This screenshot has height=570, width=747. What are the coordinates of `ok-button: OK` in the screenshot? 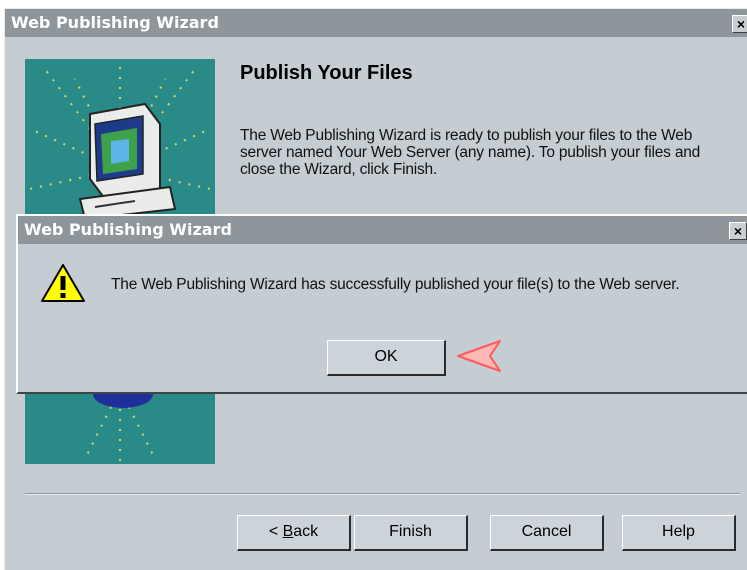 It's located at (386, 358).